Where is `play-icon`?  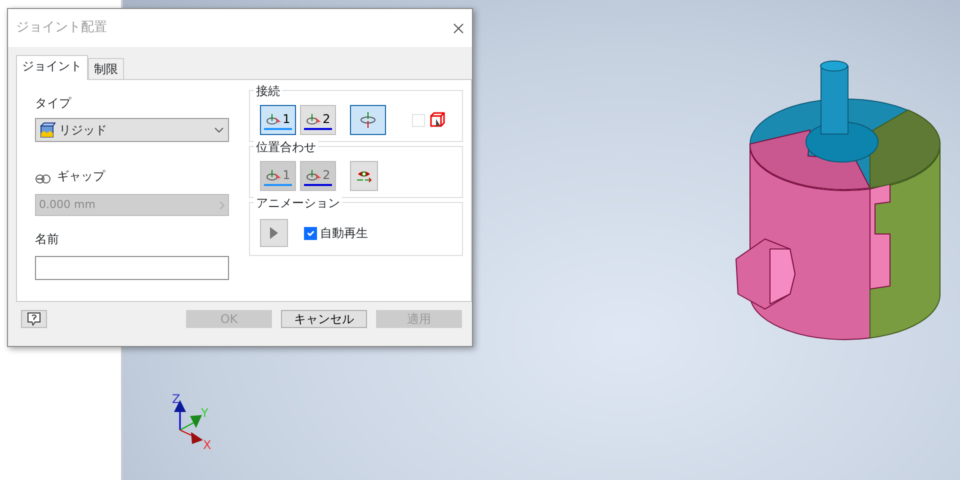 play-icon is located at coordinates (274, 233).